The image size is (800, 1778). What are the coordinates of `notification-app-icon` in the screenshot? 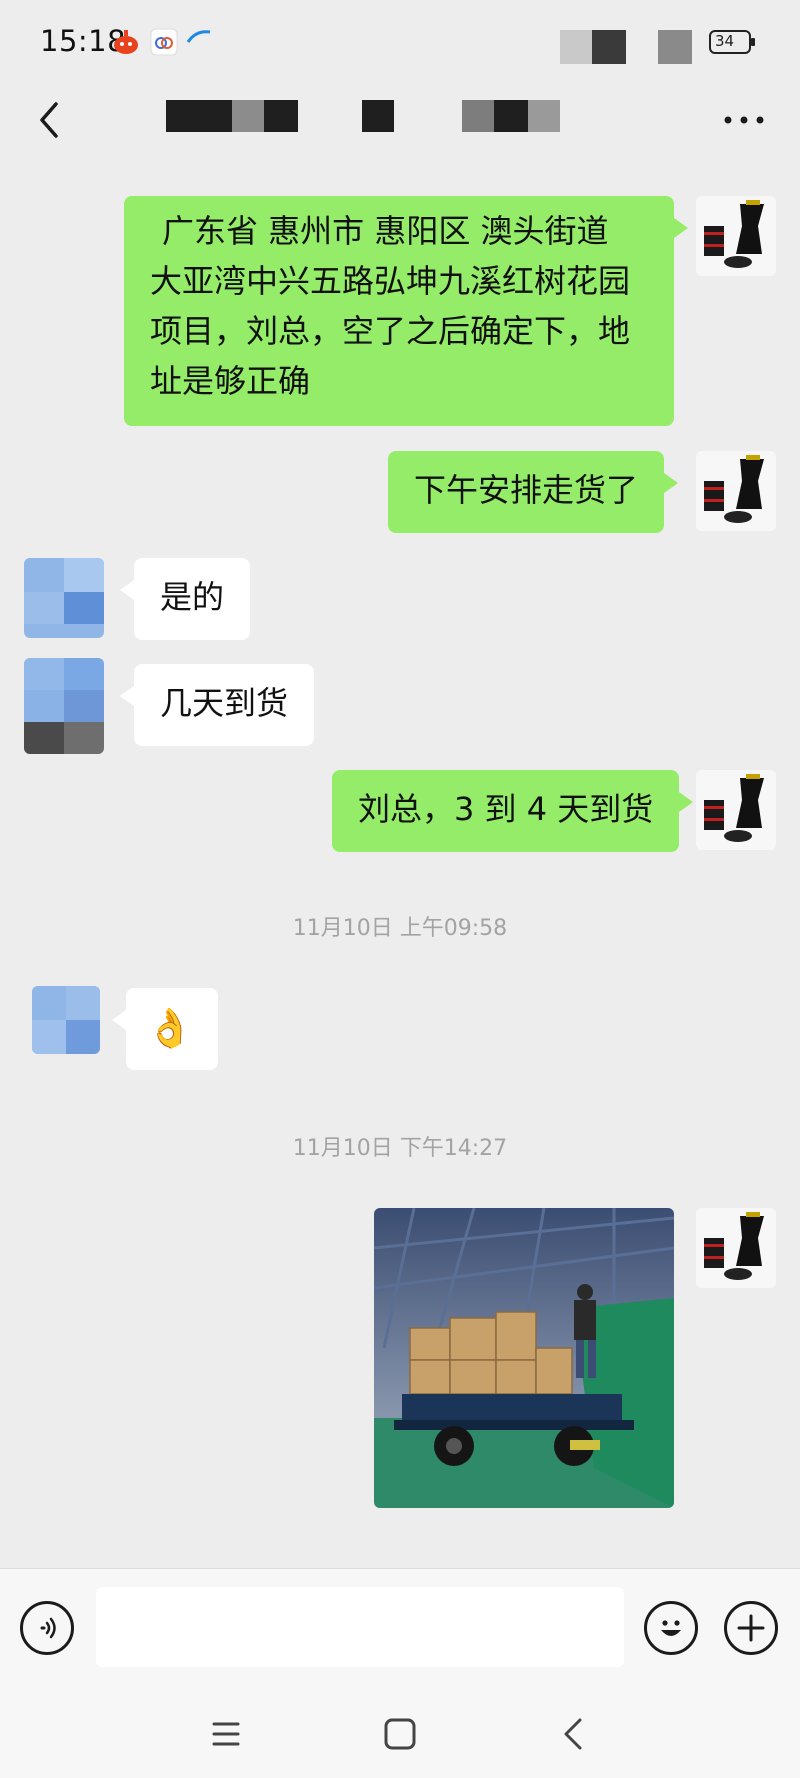 It's located at (126, 42).